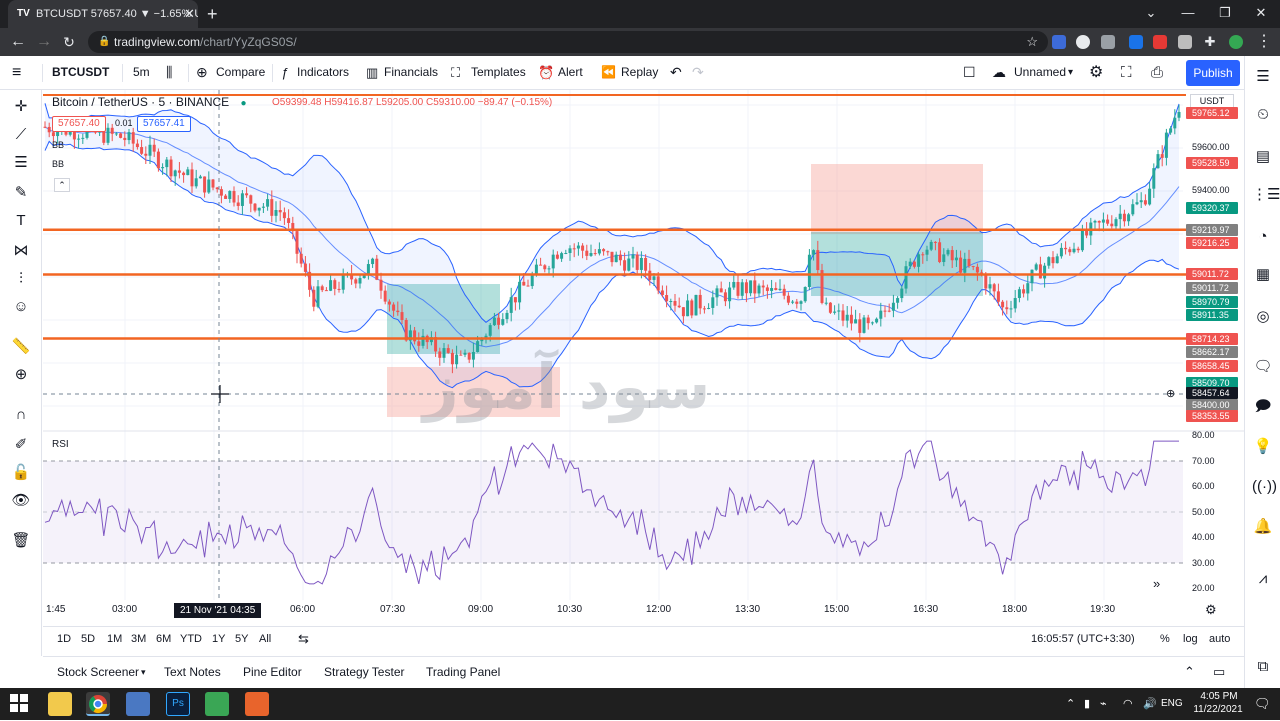 This screenshot has height=721, width=1280. What do you see at coordinates (1264, 42) in the screenshot?
I see `browser-menu-icon: ⋮` at bounding box center [1264, 42].